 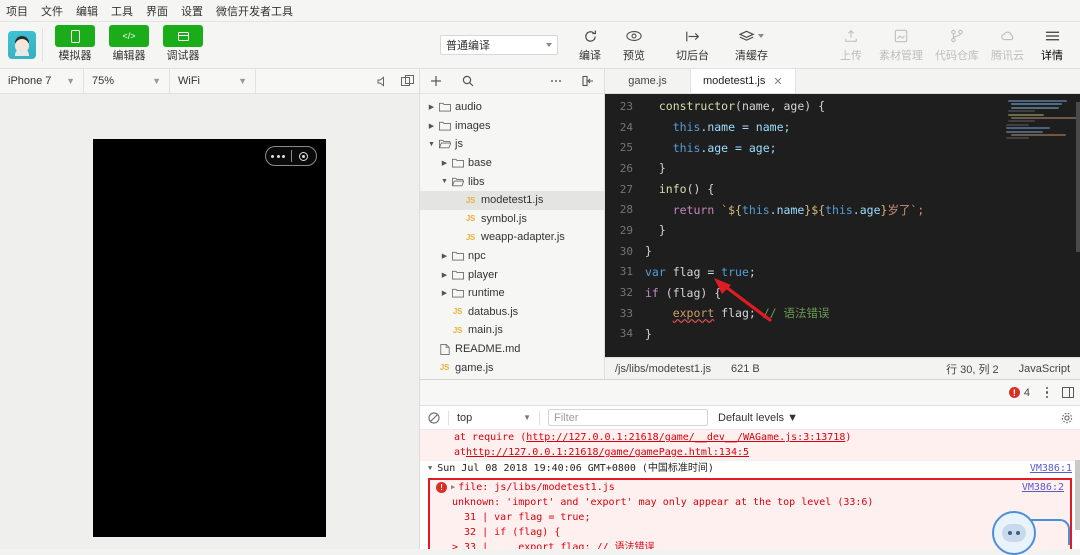 What do you see at coordinates (972, 369) in the screenshot?
I see `status-cursor-position: 行 30, 列 2` at bounding box center [972, 369].